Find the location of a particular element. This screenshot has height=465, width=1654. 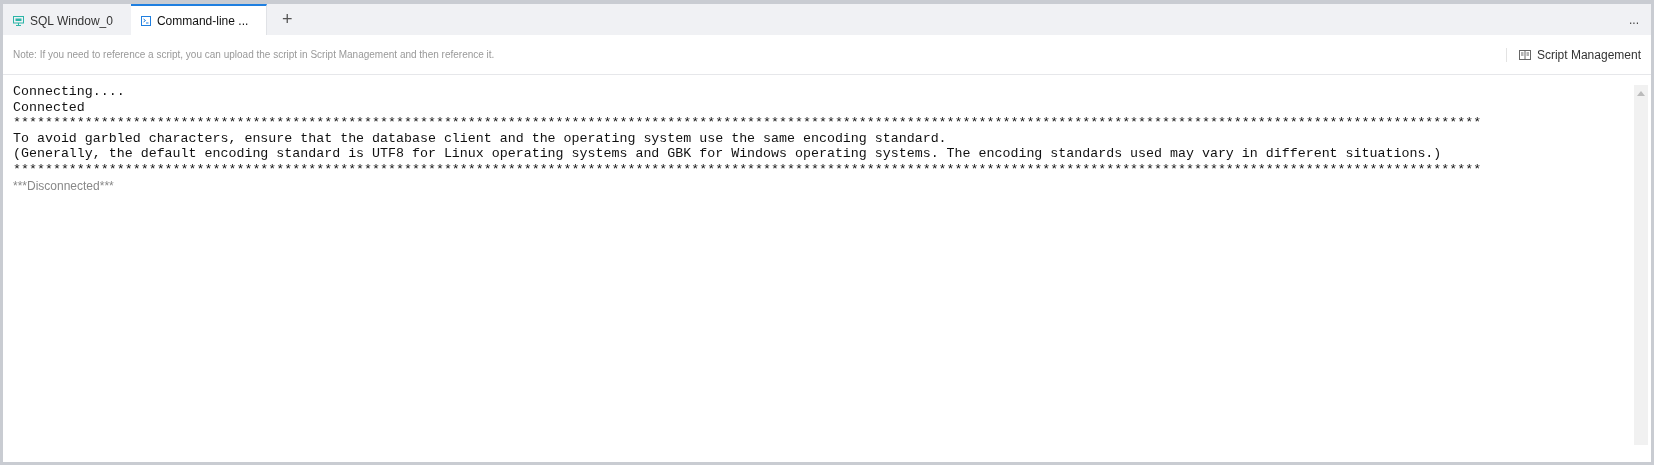

tab: SQL Window_0 is located at coordinates (67, 19).